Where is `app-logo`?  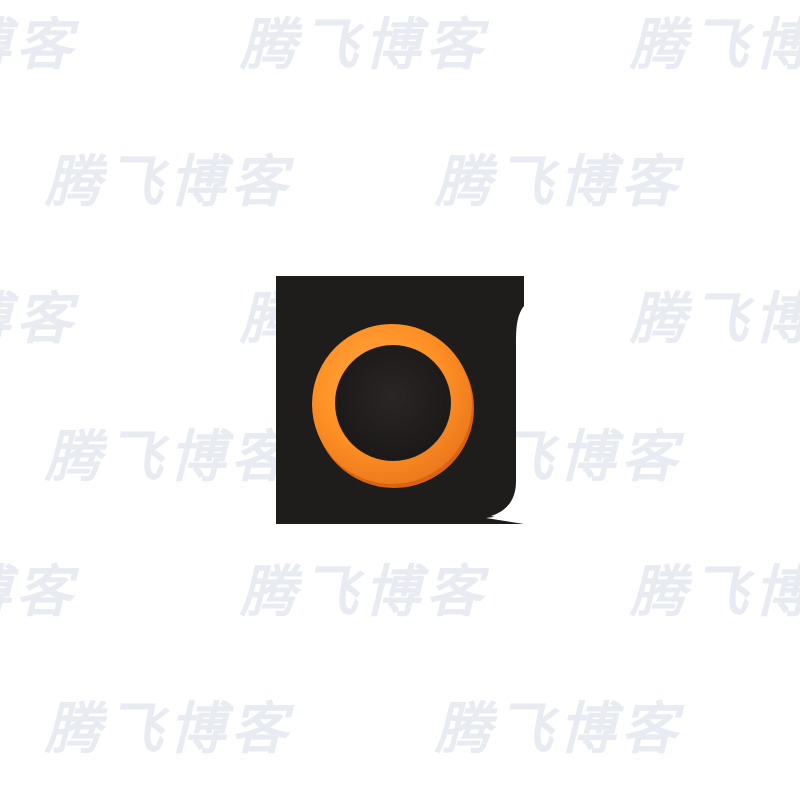 app-logo is located at coordinates (400, 400).